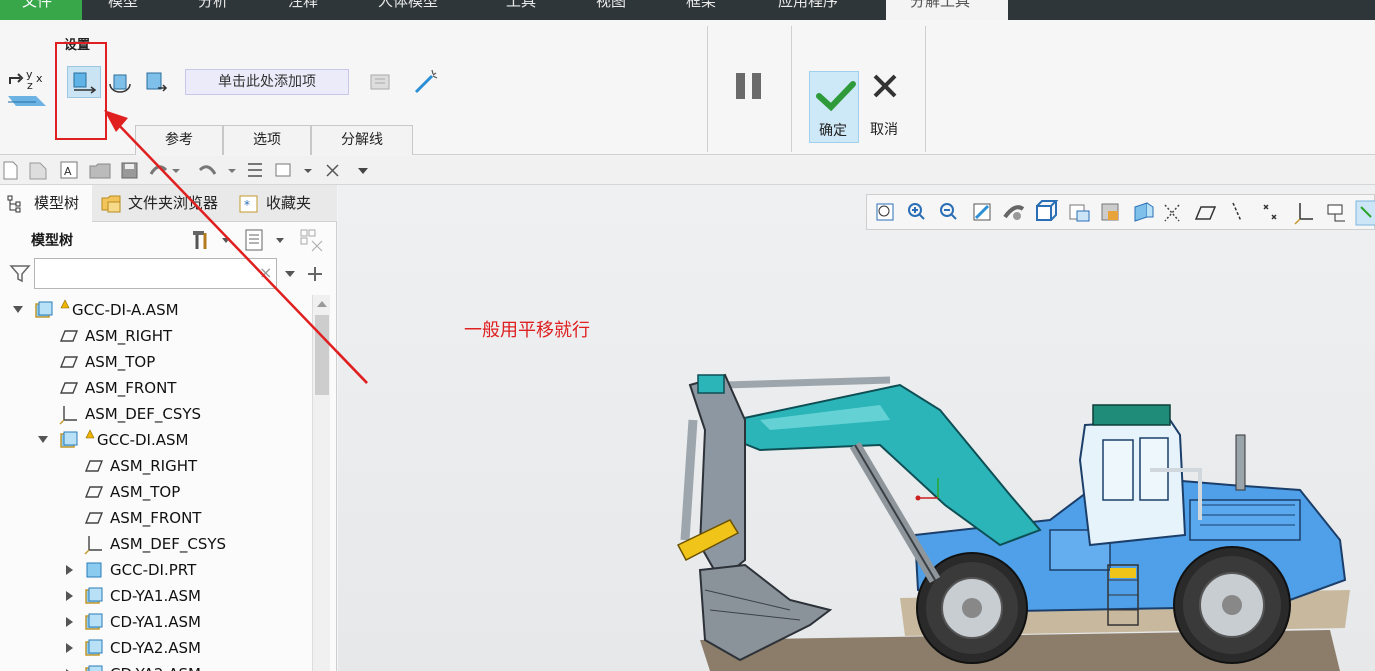 This screenshot has width=1375, height=671. Describe the element at coordinates (265, 272) in the screenshot. I see `clear-search-icon: ×` at that location.